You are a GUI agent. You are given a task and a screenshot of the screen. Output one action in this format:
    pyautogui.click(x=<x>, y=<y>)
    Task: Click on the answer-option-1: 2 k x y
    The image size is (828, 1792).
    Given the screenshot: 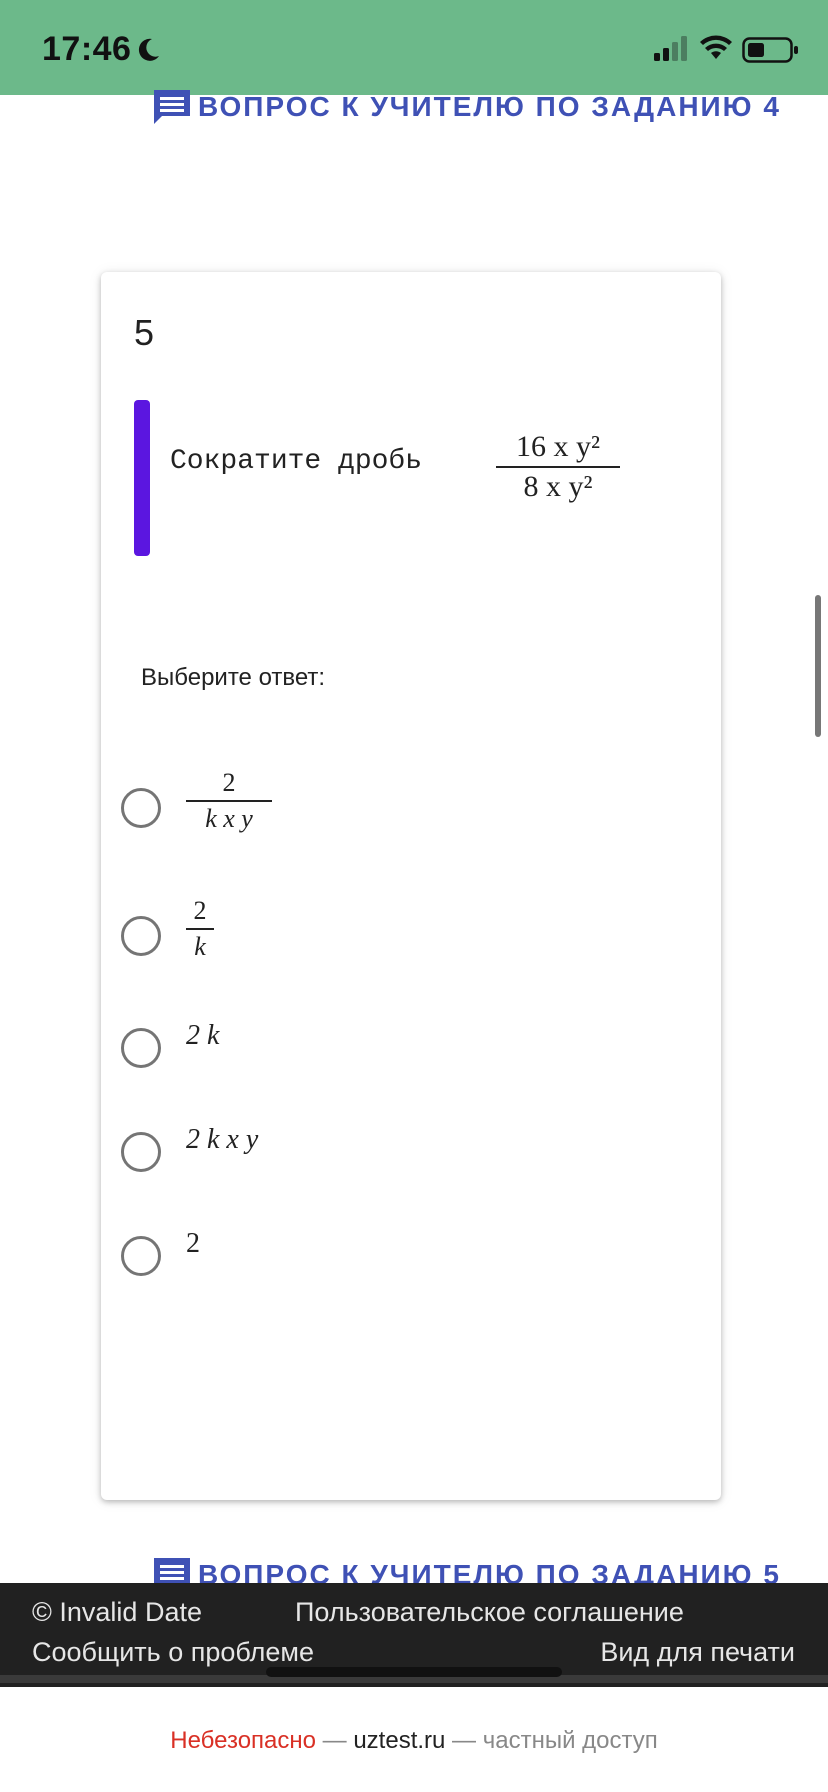 What is the action you would take?
    pyautogui.click(x=401, y=808)
    